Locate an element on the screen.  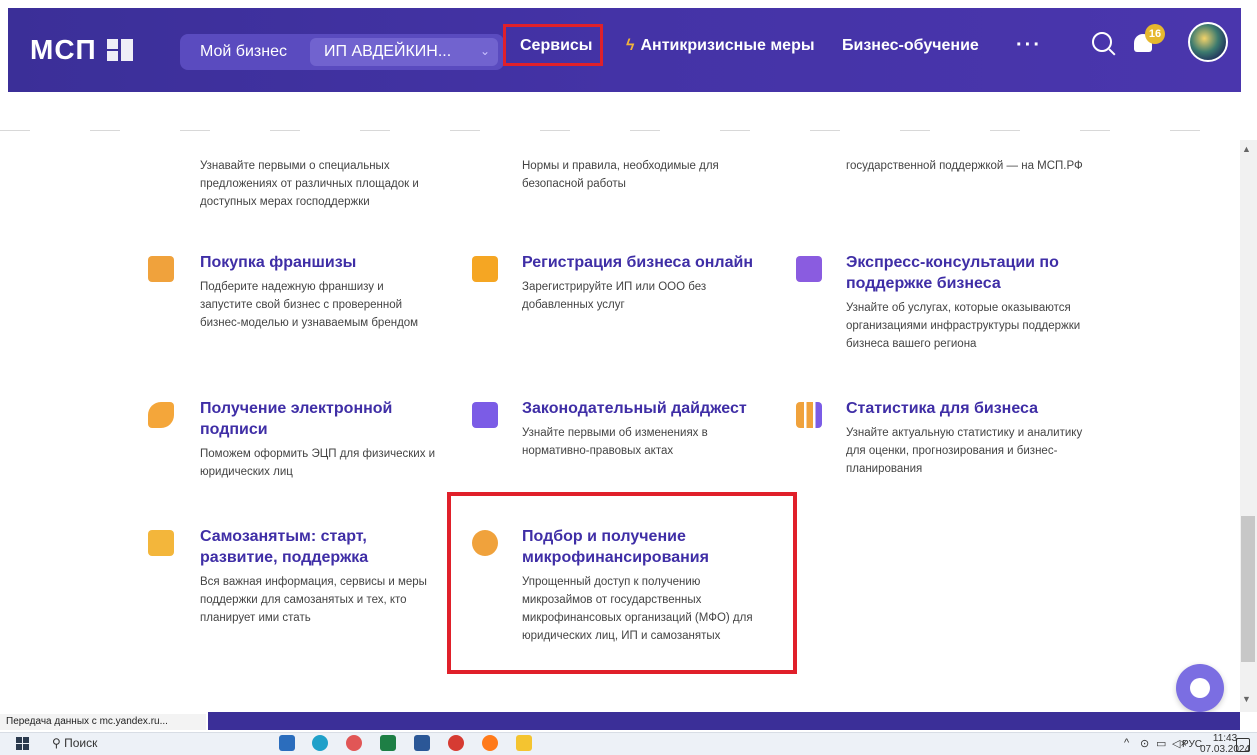
card-title: Покупка франшизы is located at coordinates (315, 262).